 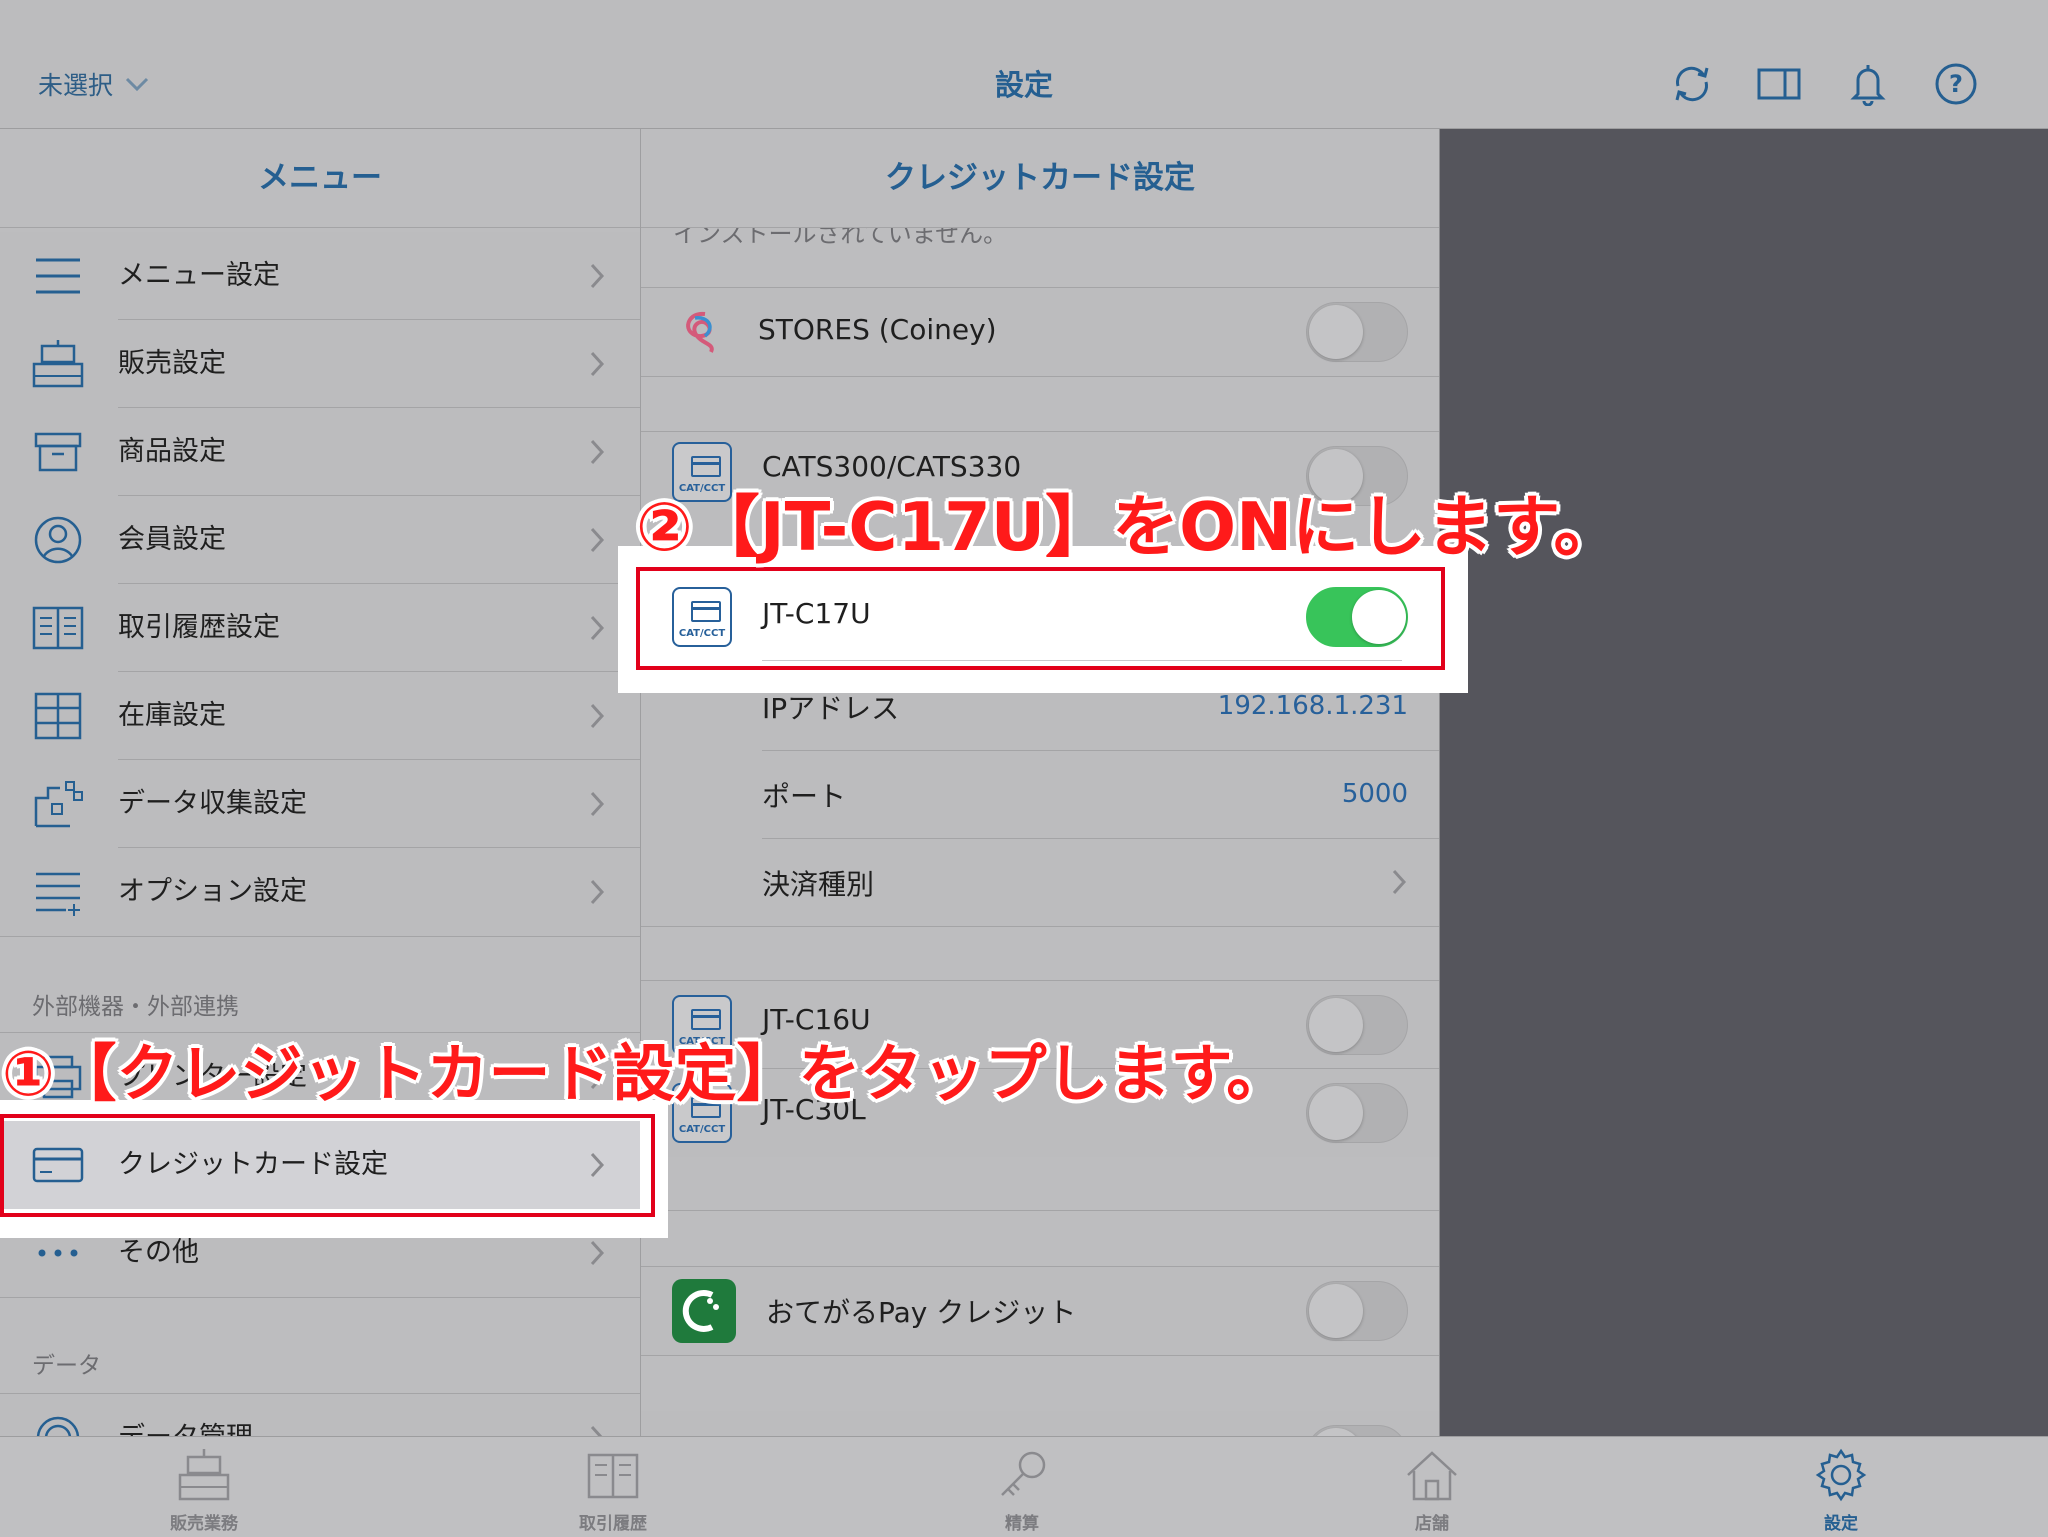 What do you see at coordinates (1040, 795) in the screenshot?
I see `port-row: ポート 5000` at bounding box center [1040, 795].